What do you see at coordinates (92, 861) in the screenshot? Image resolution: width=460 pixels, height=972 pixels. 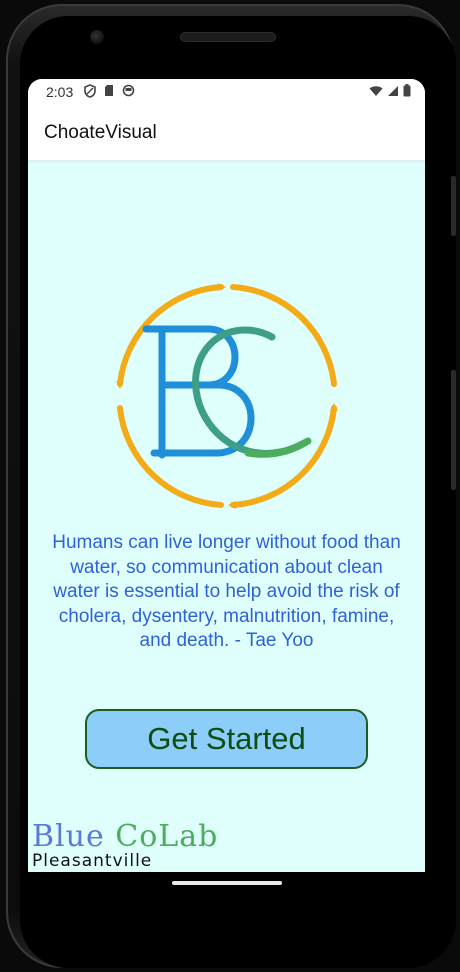 I see `brand-location: Pleasantville` at bounding box center [92, 861].